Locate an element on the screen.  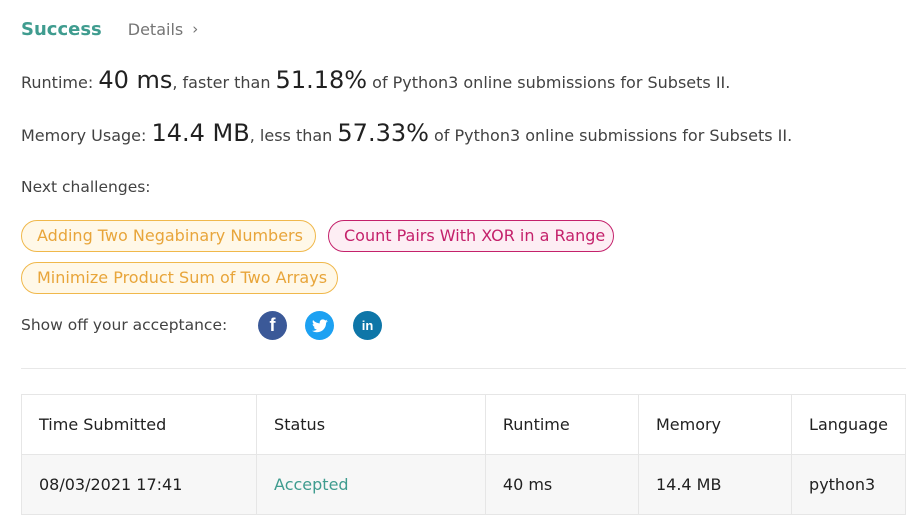
challenge-chip-adding-two-negabinary-numbers: Adding Two Negabinary Numbers is located at coordinates (168, 236).